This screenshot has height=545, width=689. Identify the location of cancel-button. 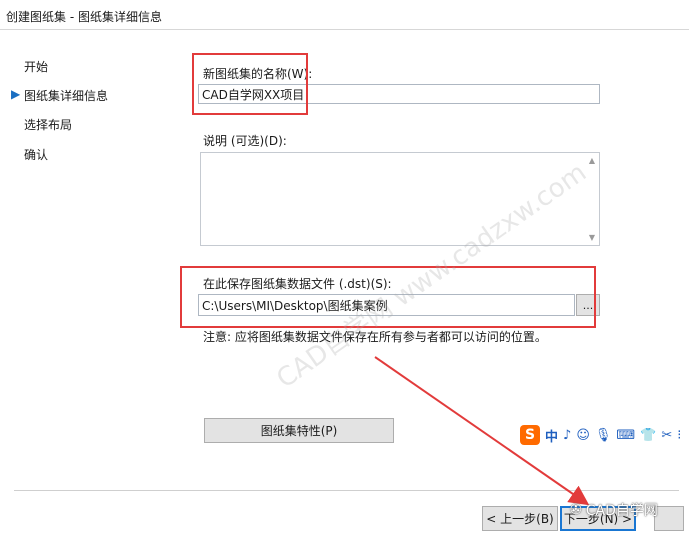
(669, 518).